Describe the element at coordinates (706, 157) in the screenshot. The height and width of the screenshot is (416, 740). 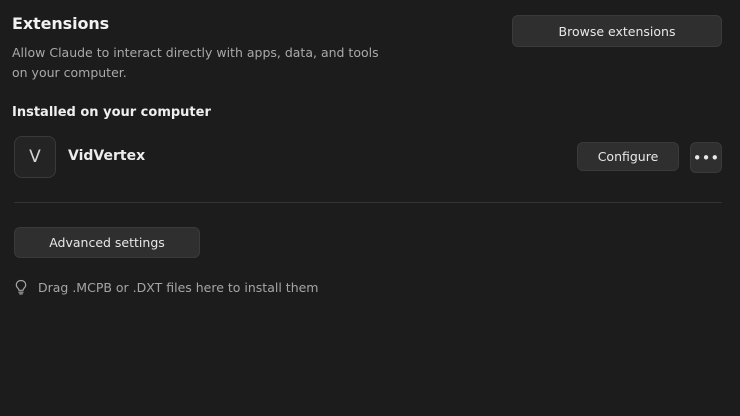
I see `more-options-button: •••` at that location.